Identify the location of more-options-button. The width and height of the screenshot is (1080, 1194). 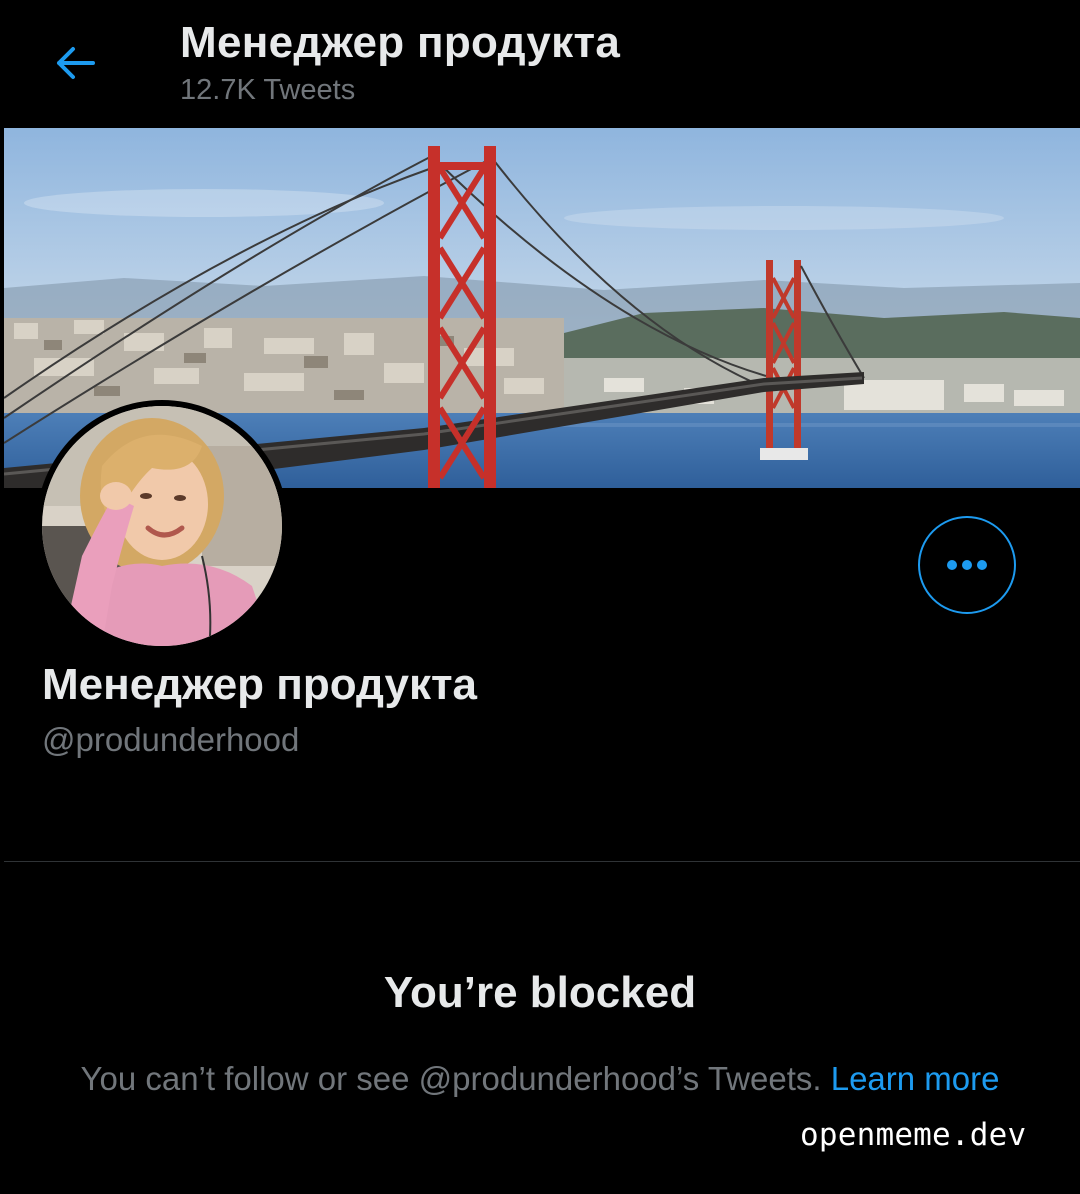
(967, 565).